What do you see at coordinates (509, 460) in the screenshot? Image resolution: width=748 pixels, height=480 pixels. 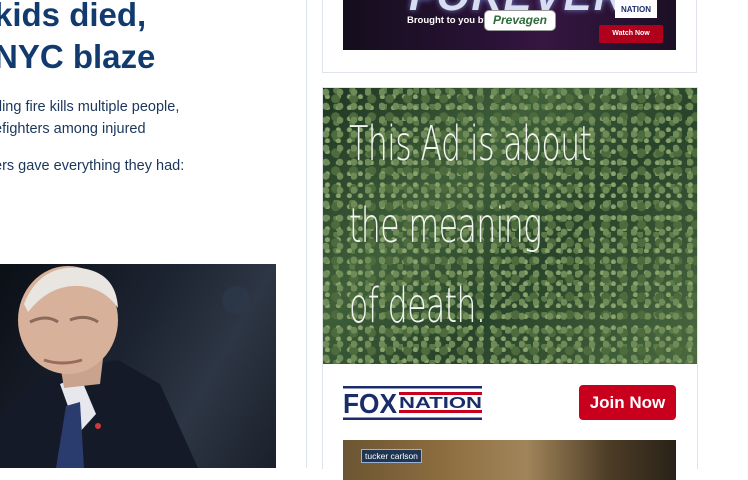 I see `video-thumbnail: tucker carlson` at bounding box center [509, 460].